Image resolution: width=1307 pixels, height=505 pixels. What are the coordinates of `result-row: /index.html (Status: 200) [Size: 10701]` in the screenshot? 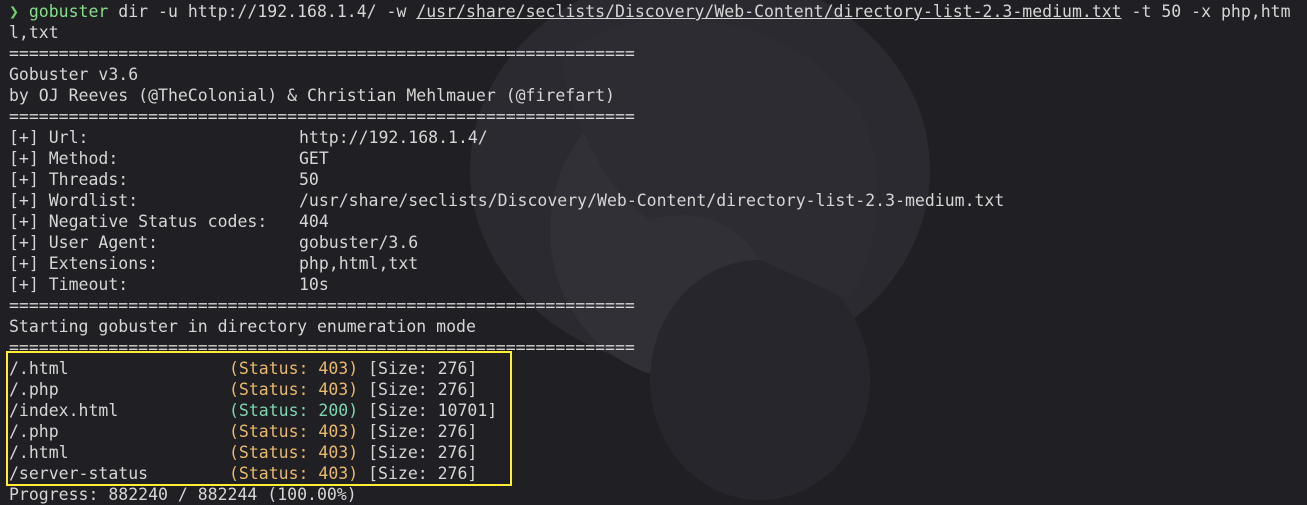 It's located at (655, 410).